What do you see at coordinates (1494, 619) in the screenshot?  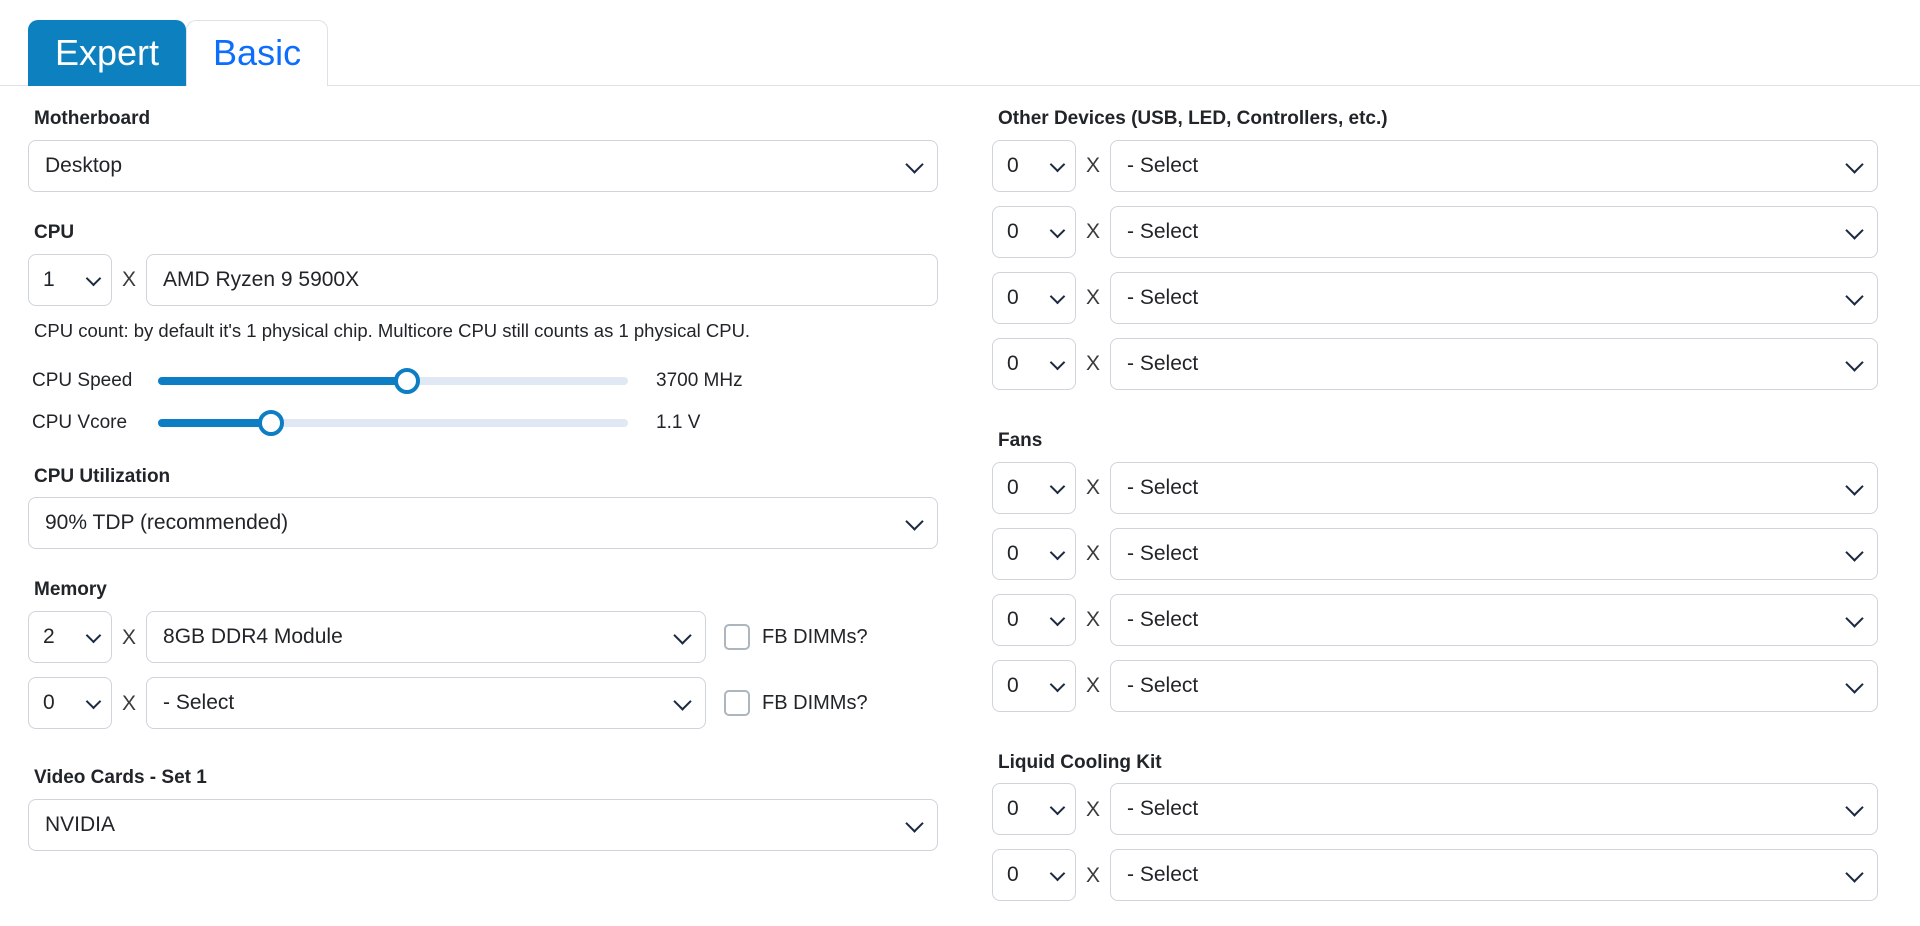 I see `fan-select-3: - Select` at bounding box center [1494, 619].